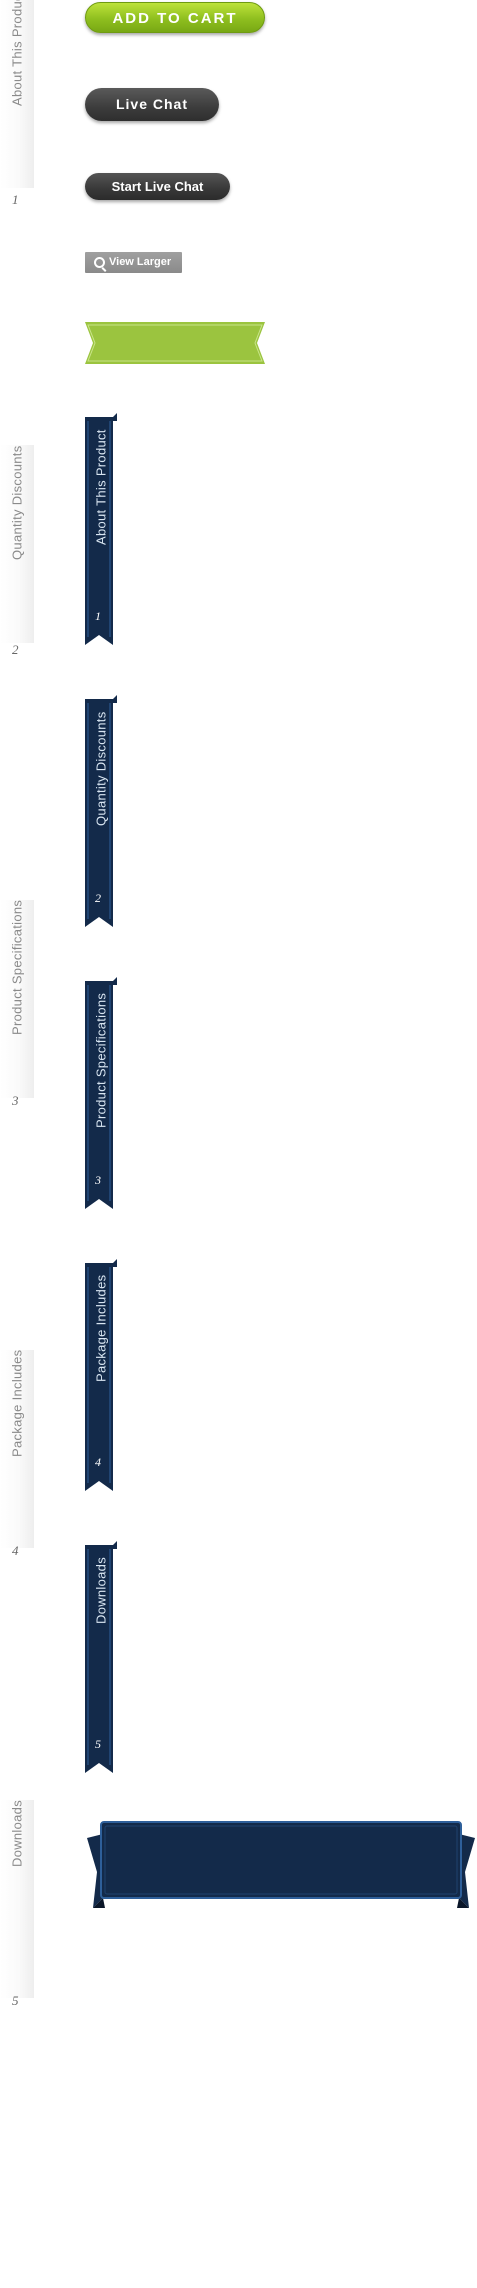  Describe the element at coordinates (17, 1834) in the screenshot. I see `side-tab-label: Downloads` at that location.